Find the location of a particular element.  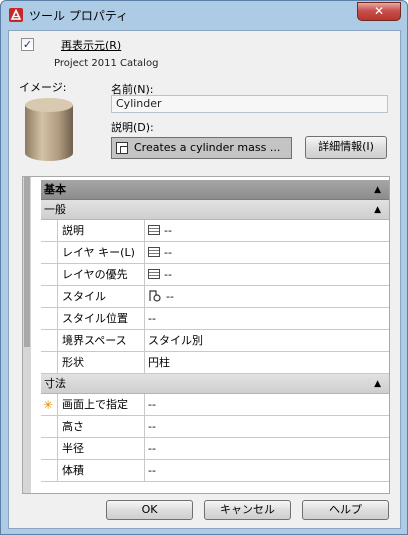

property-row-layer-key: レイヤ キー(L) -- is located at coordinates (215, 253).